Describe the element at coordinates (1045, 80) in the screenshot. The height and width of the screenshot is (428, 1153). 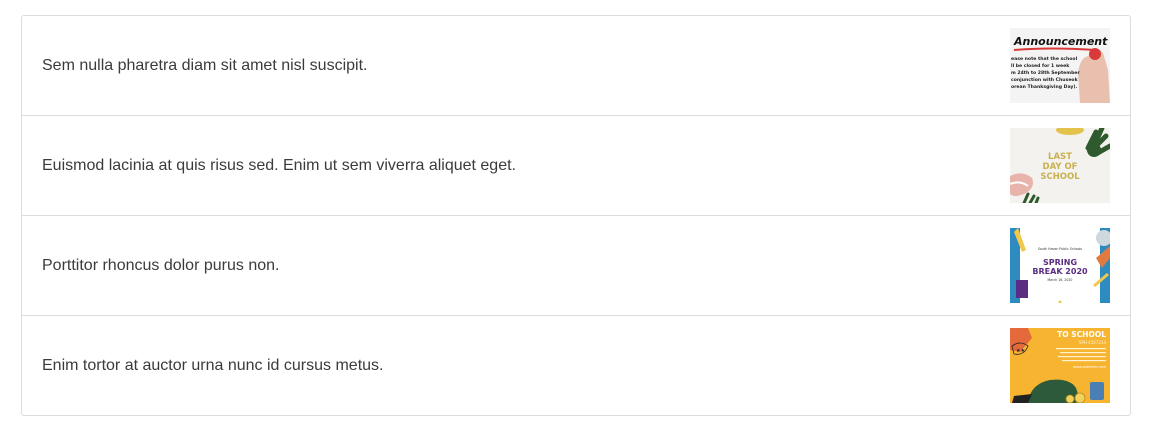
I see `thumb-line: conjunction with Chuseok` at that location.